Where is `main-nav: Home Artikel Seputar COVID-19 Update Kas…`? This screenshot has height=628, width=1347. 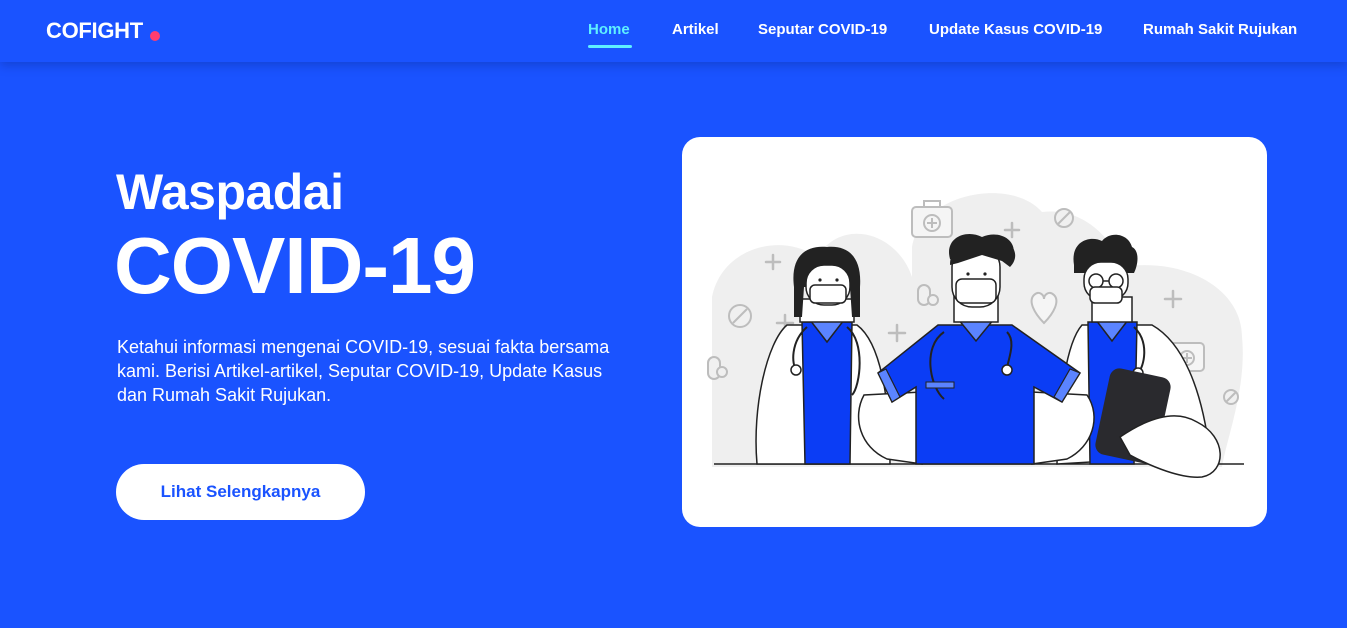
main-nav: Home Artikel Seputar COVID-19 Update Kas… is located at coordinates (673, 36).